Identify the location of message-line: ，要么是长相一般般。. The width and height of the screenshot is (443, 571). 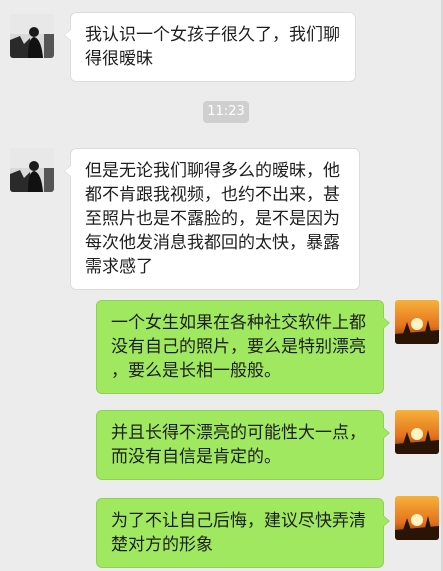
(196, 371).